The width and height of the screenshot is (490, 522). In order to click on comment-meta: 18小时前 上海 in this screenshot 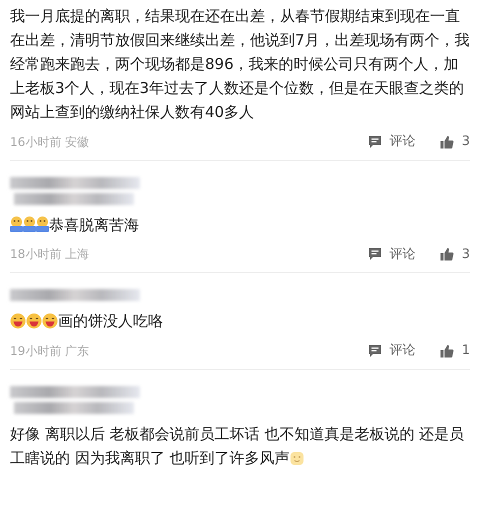, I will do `click(50, 255)`.